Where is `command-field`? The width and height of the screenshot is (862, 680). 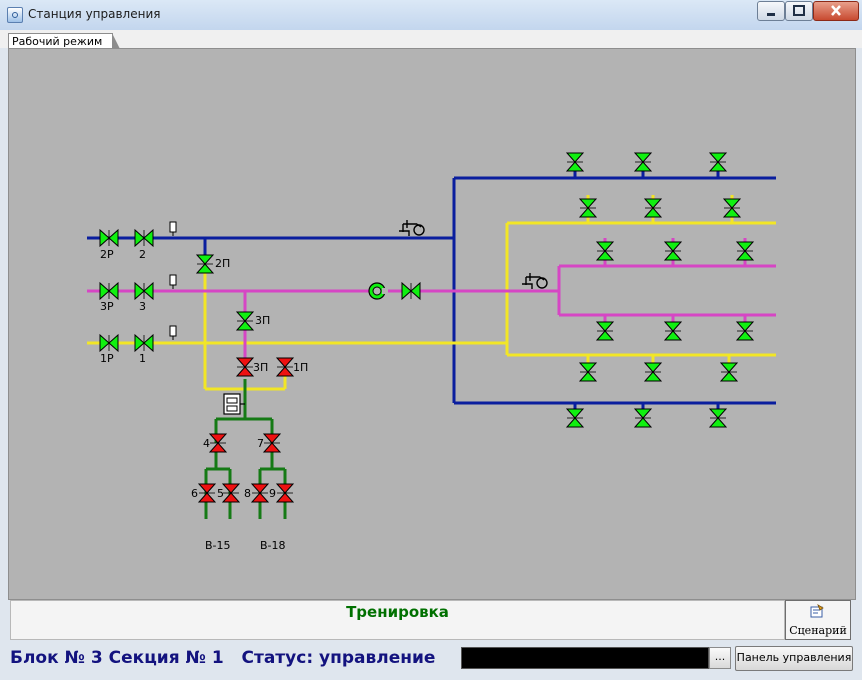 command-field is located at coordinates (585, 658).